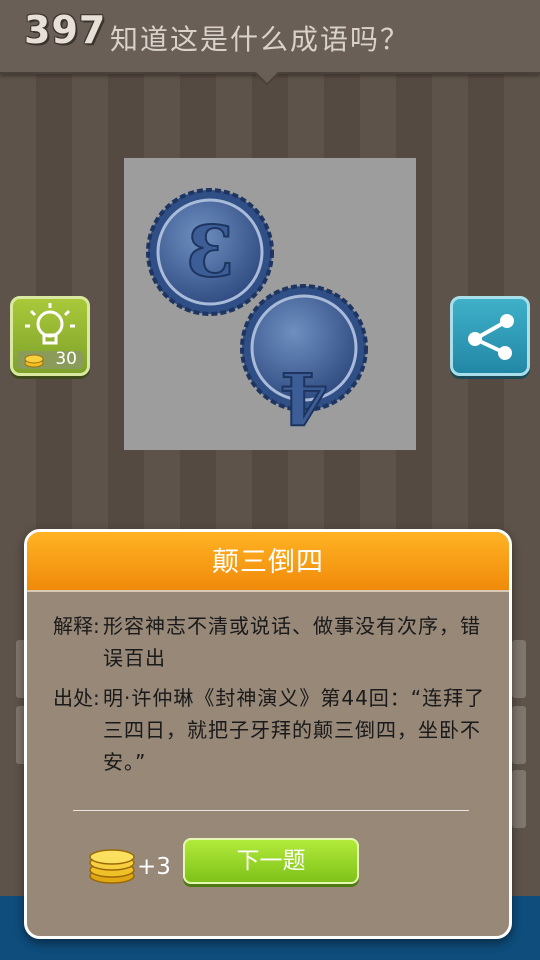  I want to click on explanation-row: 解释: 形容神志不清或说话、做事没有次序，错误百出, so click(273, 642).